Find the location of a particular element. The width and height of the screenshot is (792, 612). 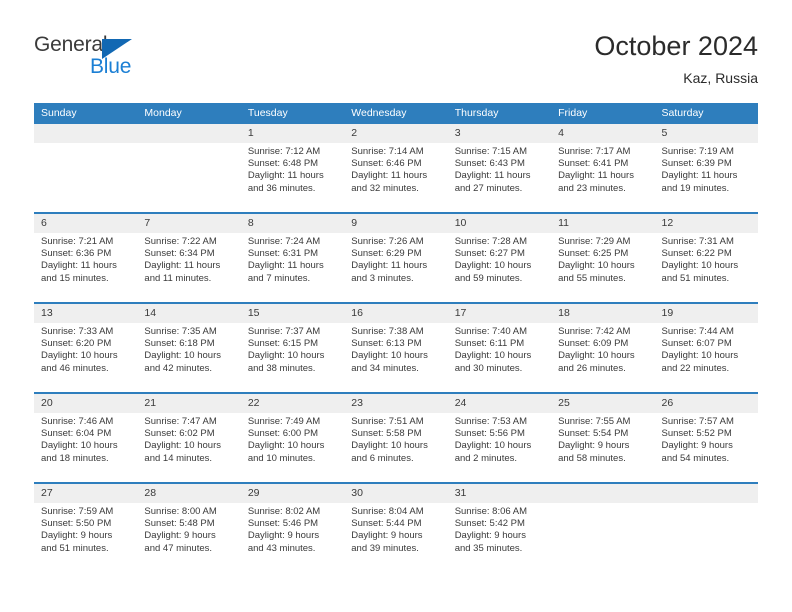

sunset-time: Sunset: 5:56 PM is located at coordinates (489, 434).